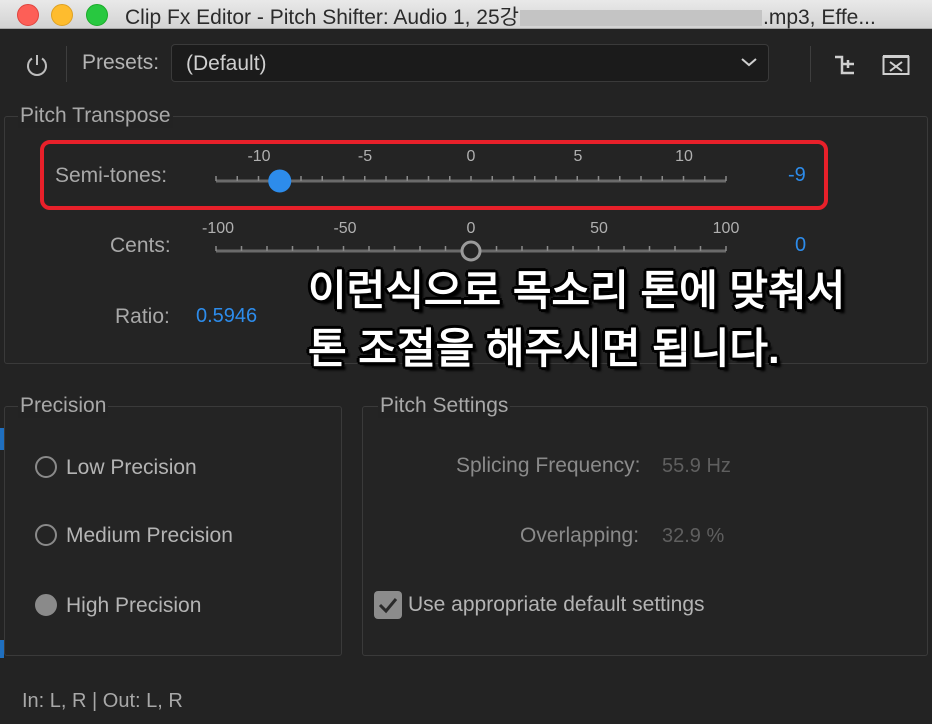 The height and width of the screenshot is (724, 932). I want to click on chevron-down-icon, so click(749, 62).